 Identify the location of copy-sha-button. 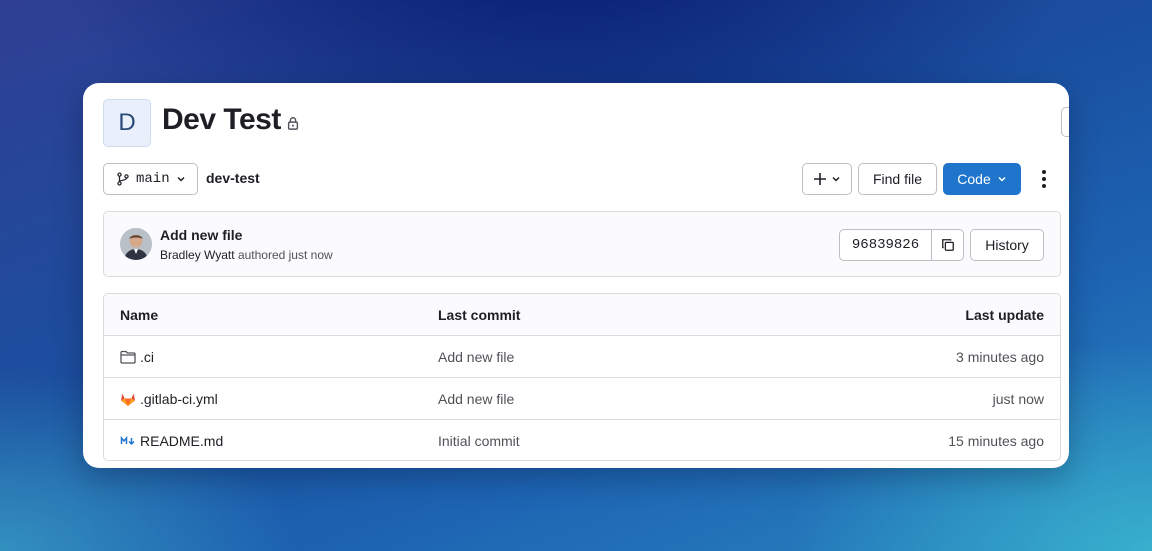
(947, 245).